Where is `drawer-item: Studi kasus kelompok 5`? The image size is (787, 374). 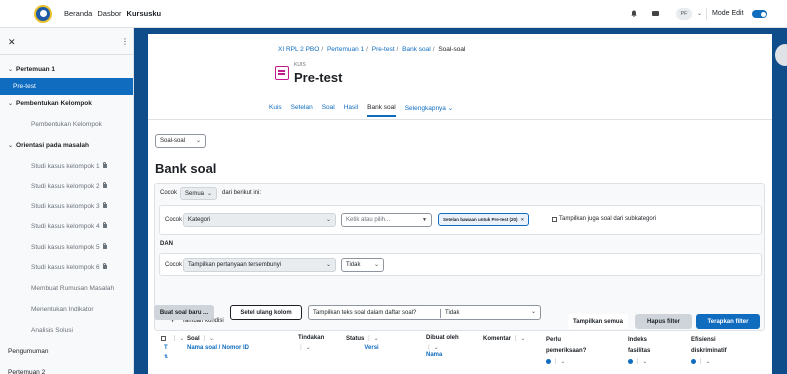 drawer-item: Studi kasus kelompok 5 is located at coordinates (66, 246).